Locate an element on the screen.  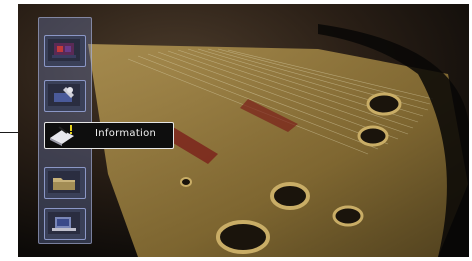
information-label: Information is located at coordinates (126, 133).